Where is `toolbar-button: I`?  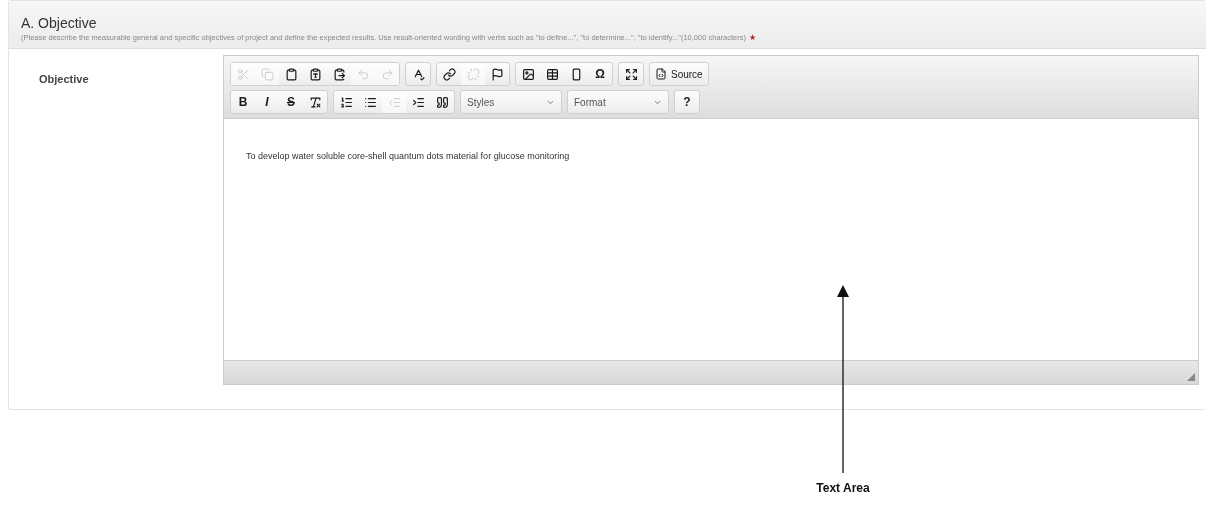 toolbar-button: I is located at coordinates (267, 102).